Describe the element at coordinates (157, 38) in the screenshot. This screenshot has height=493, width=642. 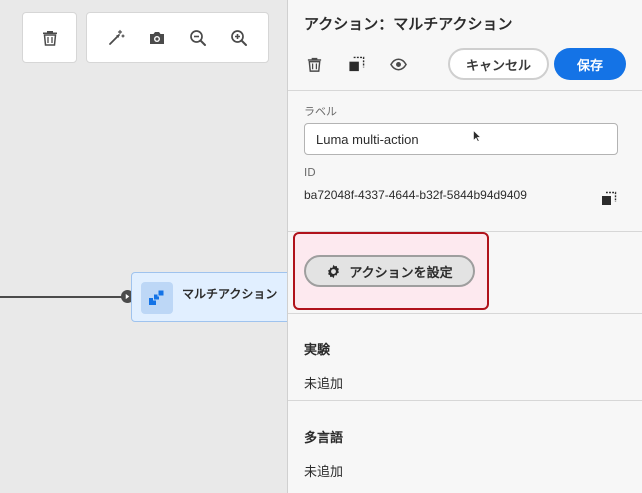
I see `camera-icon` at that location.